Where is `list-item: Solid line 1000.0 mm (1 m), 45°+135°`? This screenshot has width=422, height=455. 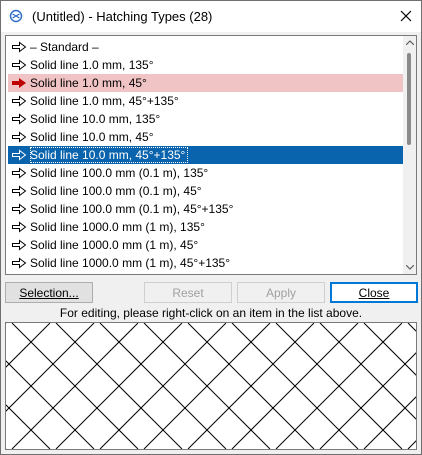 list-item: Solid line 1000.0 mm (1 m), 45°+135° is located at coordinates (205, 263).